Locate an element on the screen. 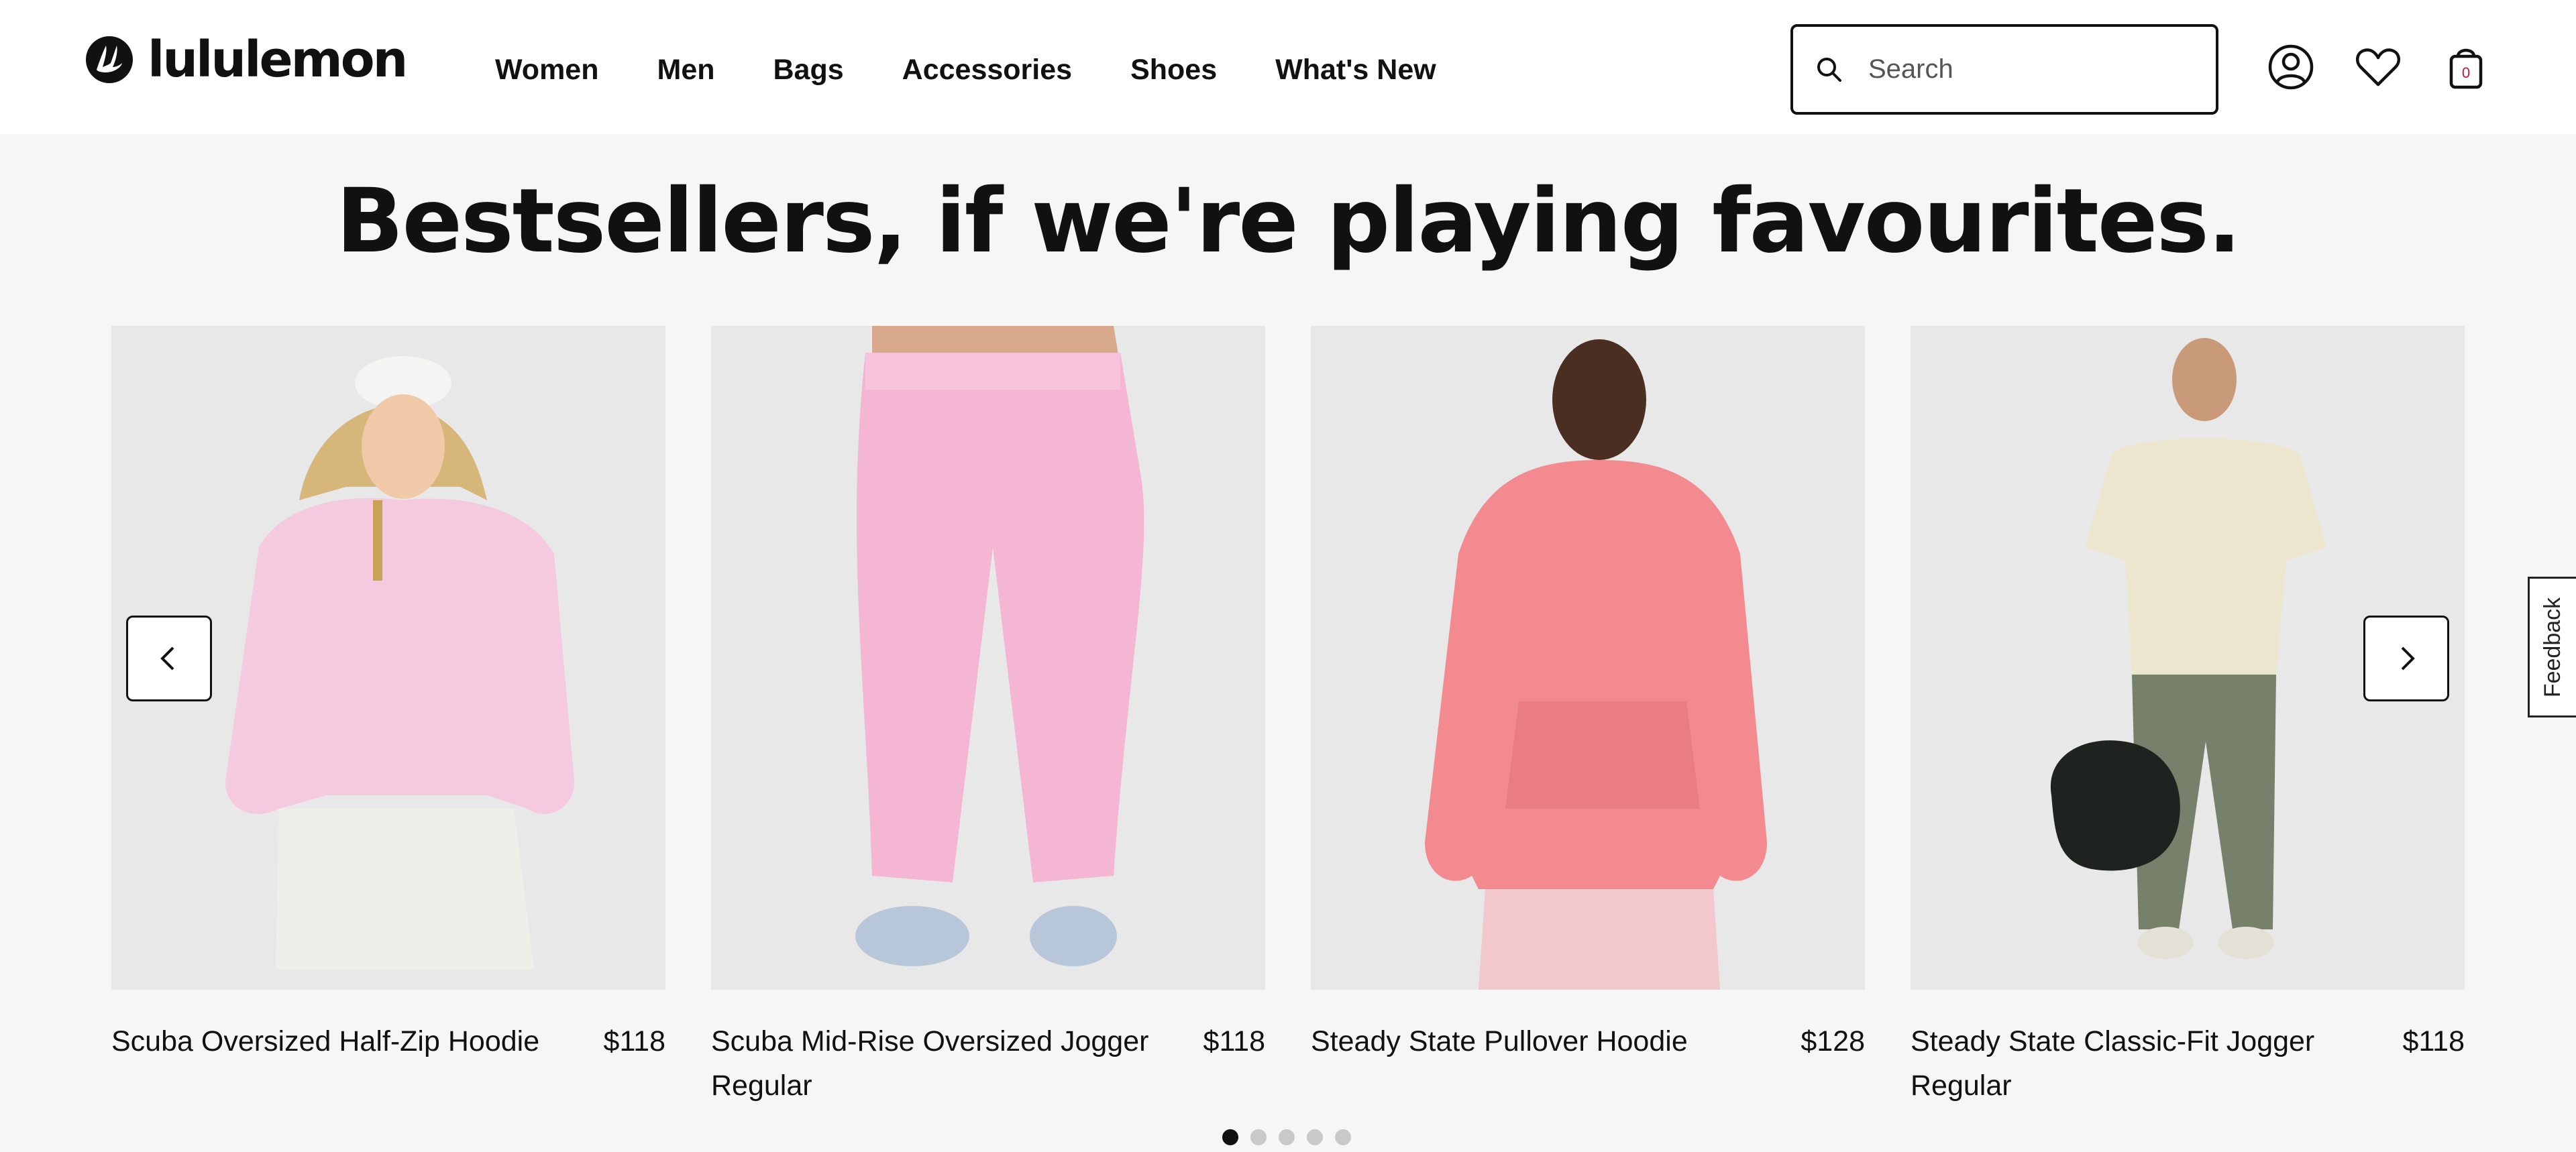 This screenshot has height=1152, width=2576. lululemon-logo-icon is located at coordinates (109, 59).